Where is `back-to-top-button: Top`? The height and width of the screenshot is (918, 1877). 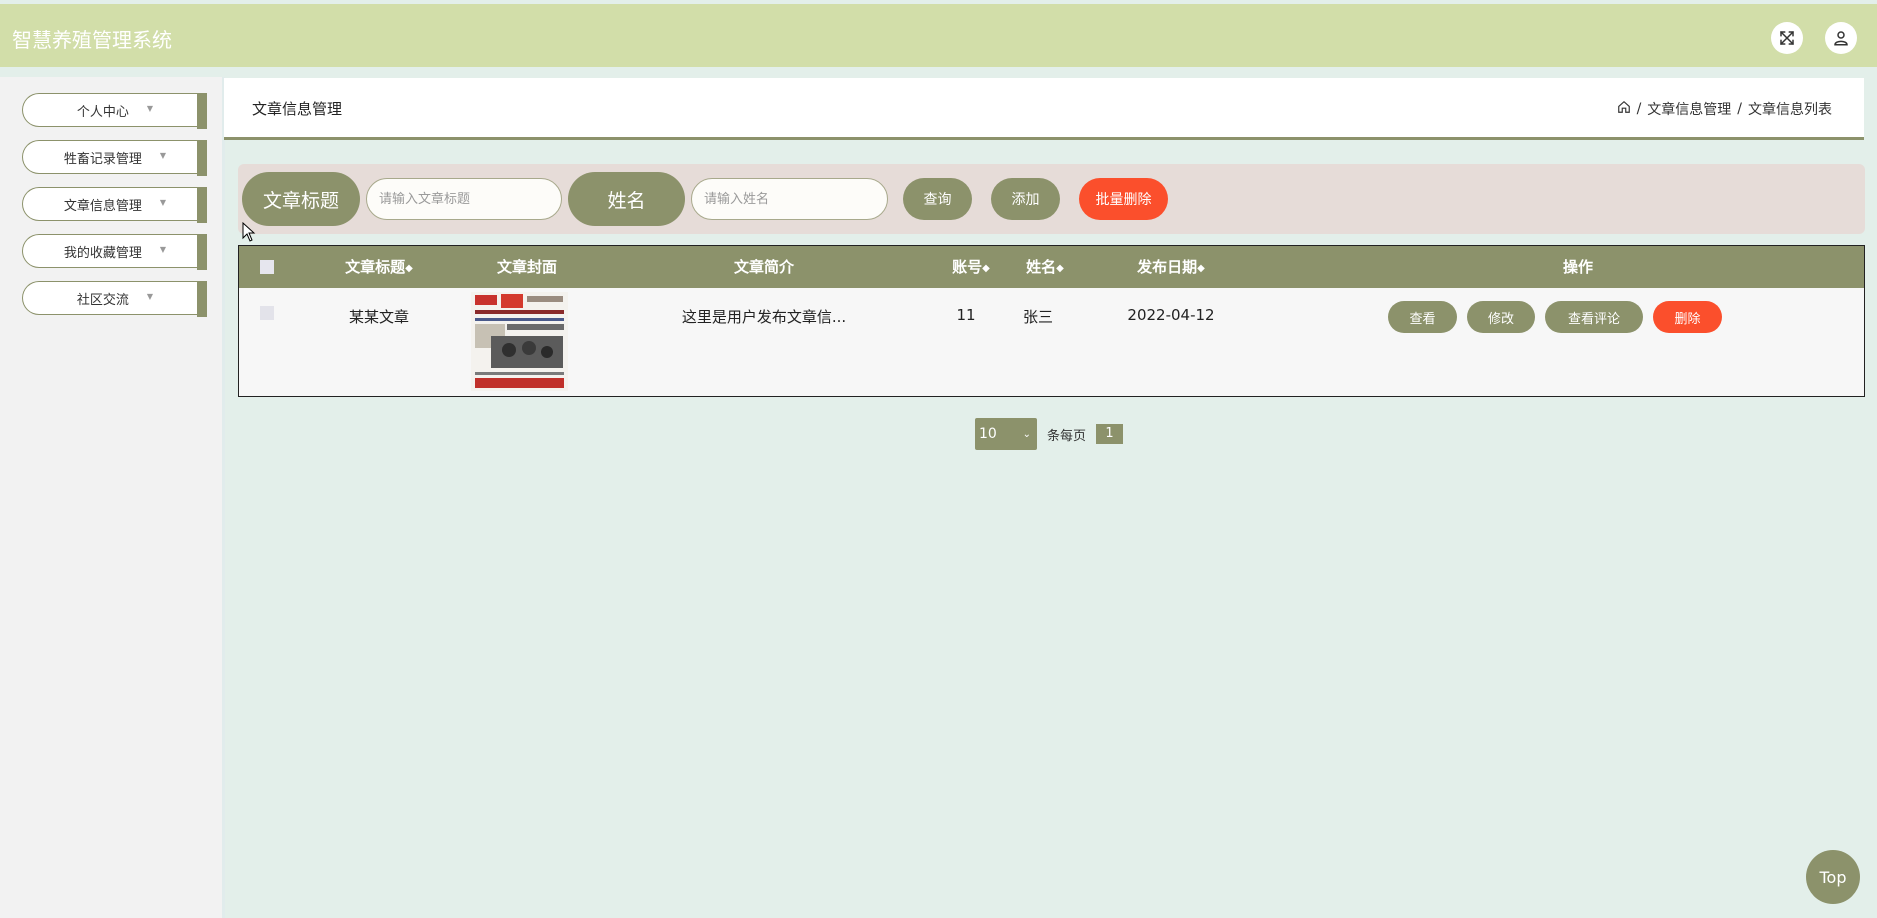
back-to-top-button: Top is located at coordinates (1833, 877).